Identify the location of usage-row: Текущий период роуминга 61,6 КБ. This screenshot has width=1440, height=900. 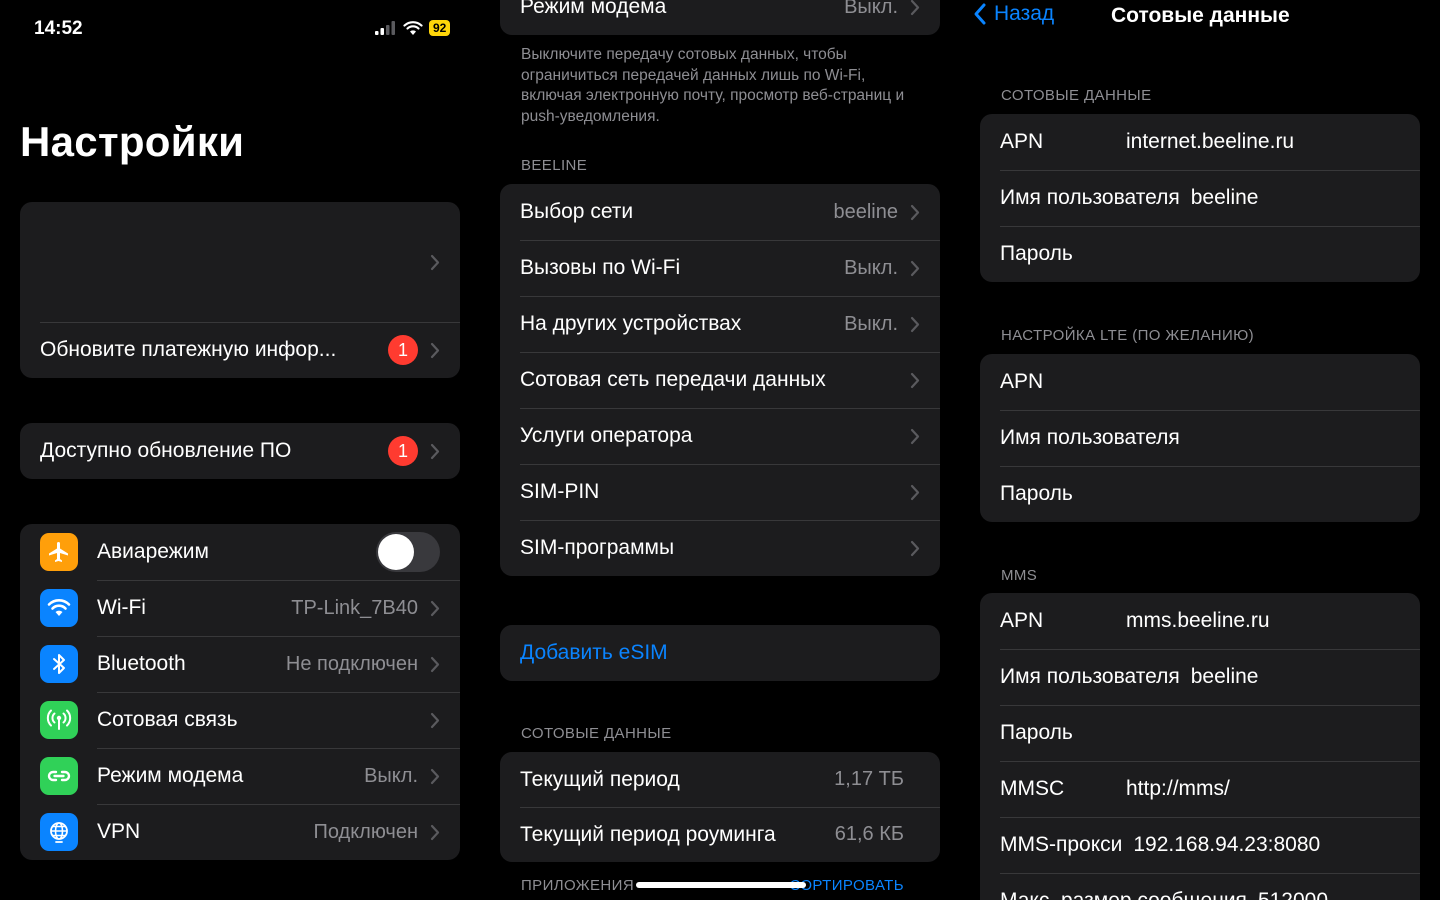
(720, 834).